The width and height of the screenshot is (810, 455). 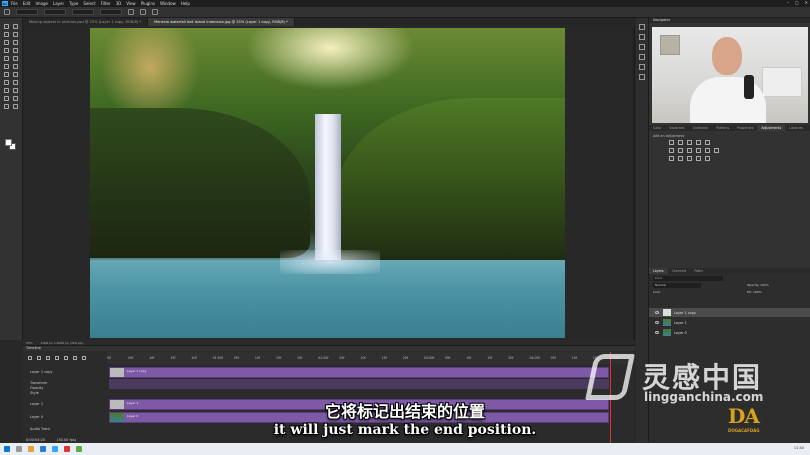 I want to click on gradient-tool-icon, so click(x=6, y=74).